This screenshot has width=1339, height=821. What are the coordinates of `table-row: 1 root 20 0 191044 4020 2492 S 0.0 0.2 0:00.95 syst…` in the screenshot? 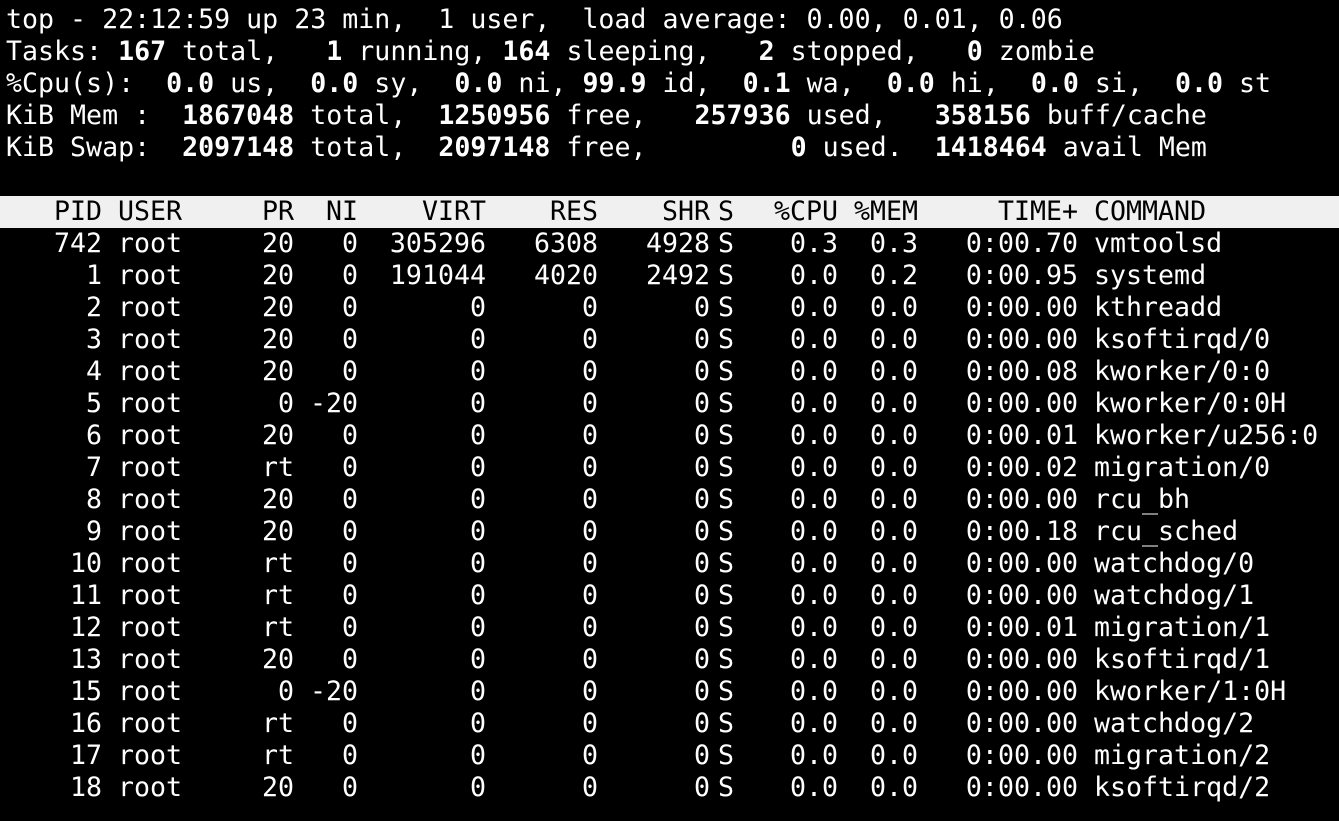 It's located at (669, 276).